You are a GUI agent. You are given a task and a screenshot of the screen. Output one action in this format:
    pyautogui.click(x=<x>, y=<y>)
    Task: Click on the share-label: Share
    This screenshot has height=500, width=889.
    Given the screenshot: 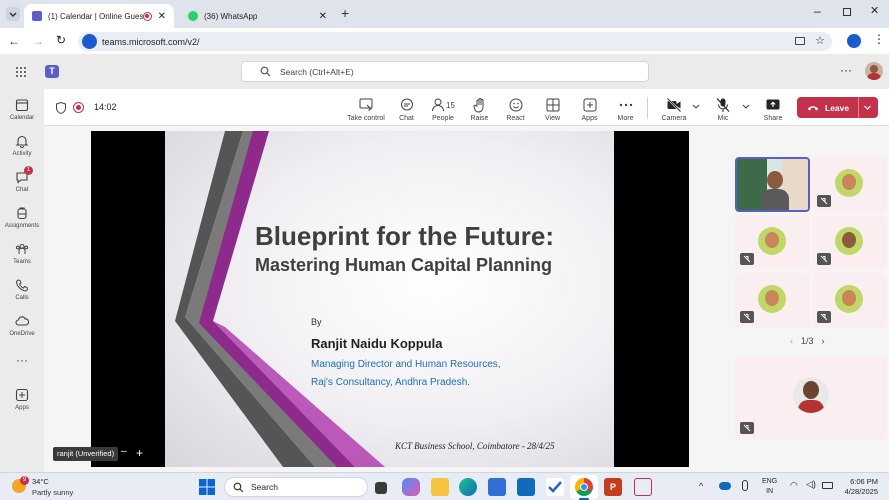 What is the action you would take?
    pyautogui.click(x=773, y=118)
    